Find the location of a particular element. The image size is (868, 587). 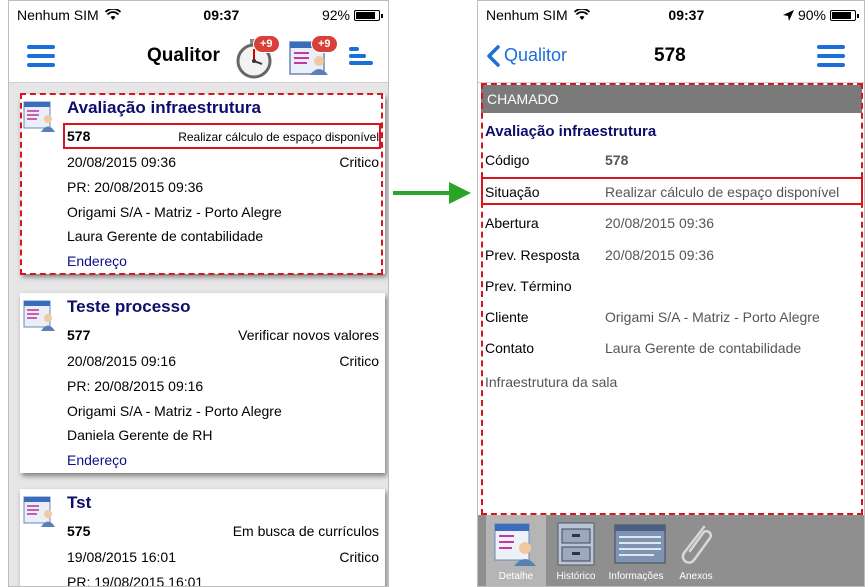

ticket-number-row: 577 Verificar novos valores is located at coordinates (223, 335).